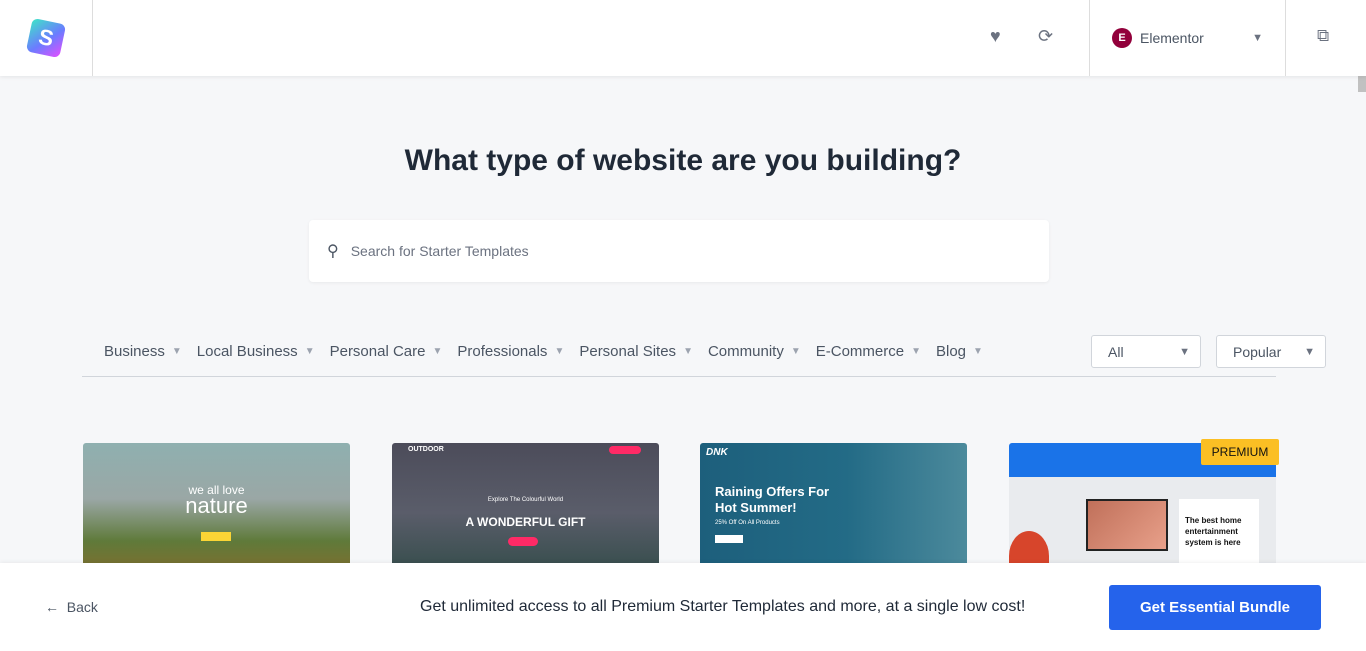 This screenshot has height=651, width=1366. What do you see at coordinates (1045, 36) in the screenshot?
I see `sync-icon: ⟳` at bounding box center [1045, 36].